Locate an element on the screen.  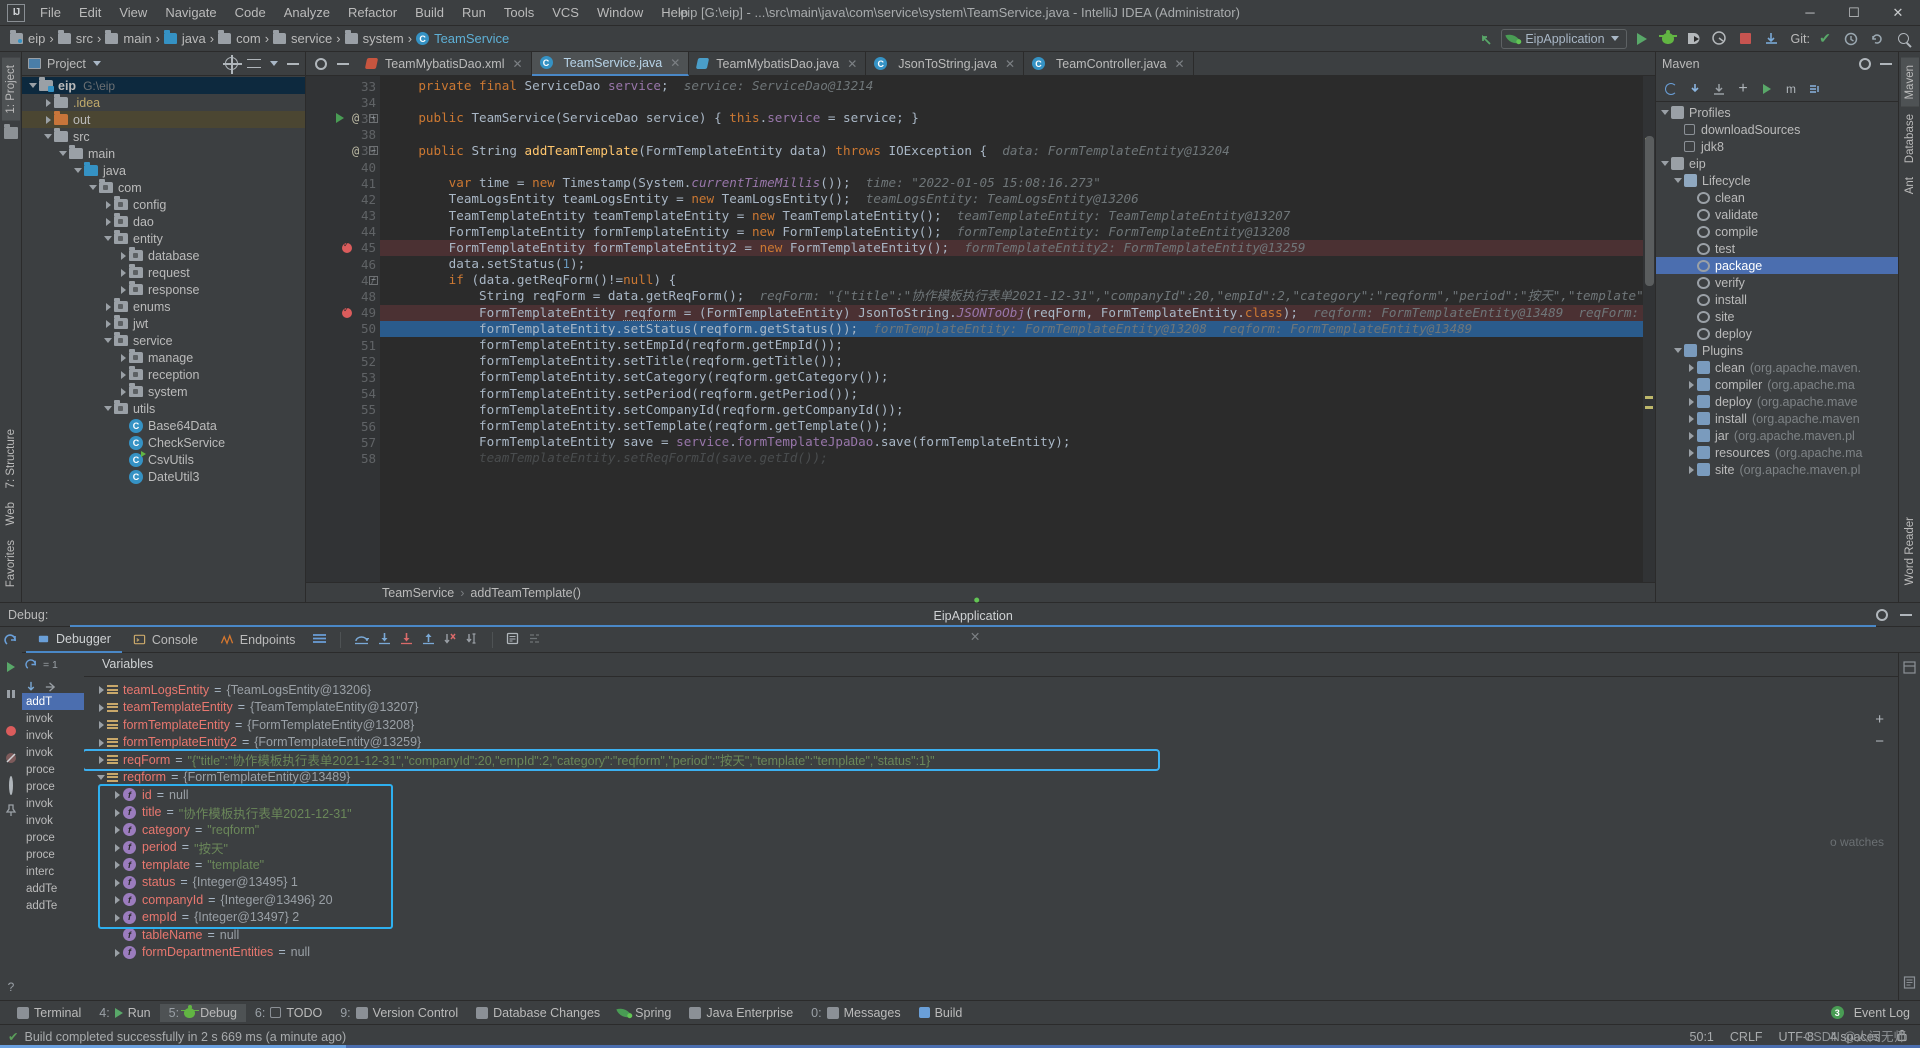
gutter-line-34: 34 is located at coordinates (343, 102).